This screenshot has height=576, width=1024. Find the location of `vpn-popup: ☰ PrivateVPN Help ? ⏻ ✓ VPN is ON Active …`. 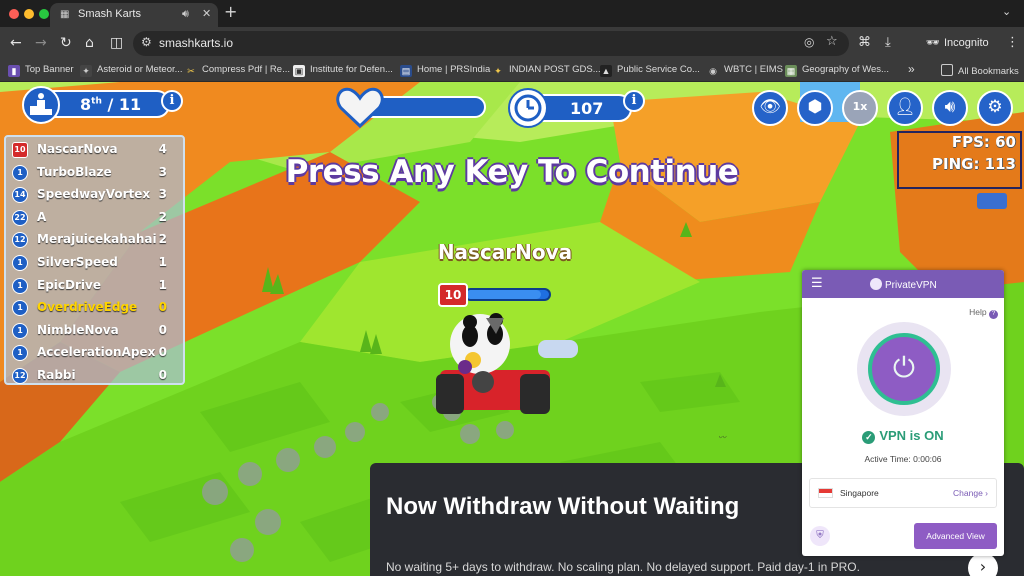

vpn-popup: ☰ PrivateVPN Help ? ⏻ ✓ VPN is ON Active … is located at coordinates (903, 413).